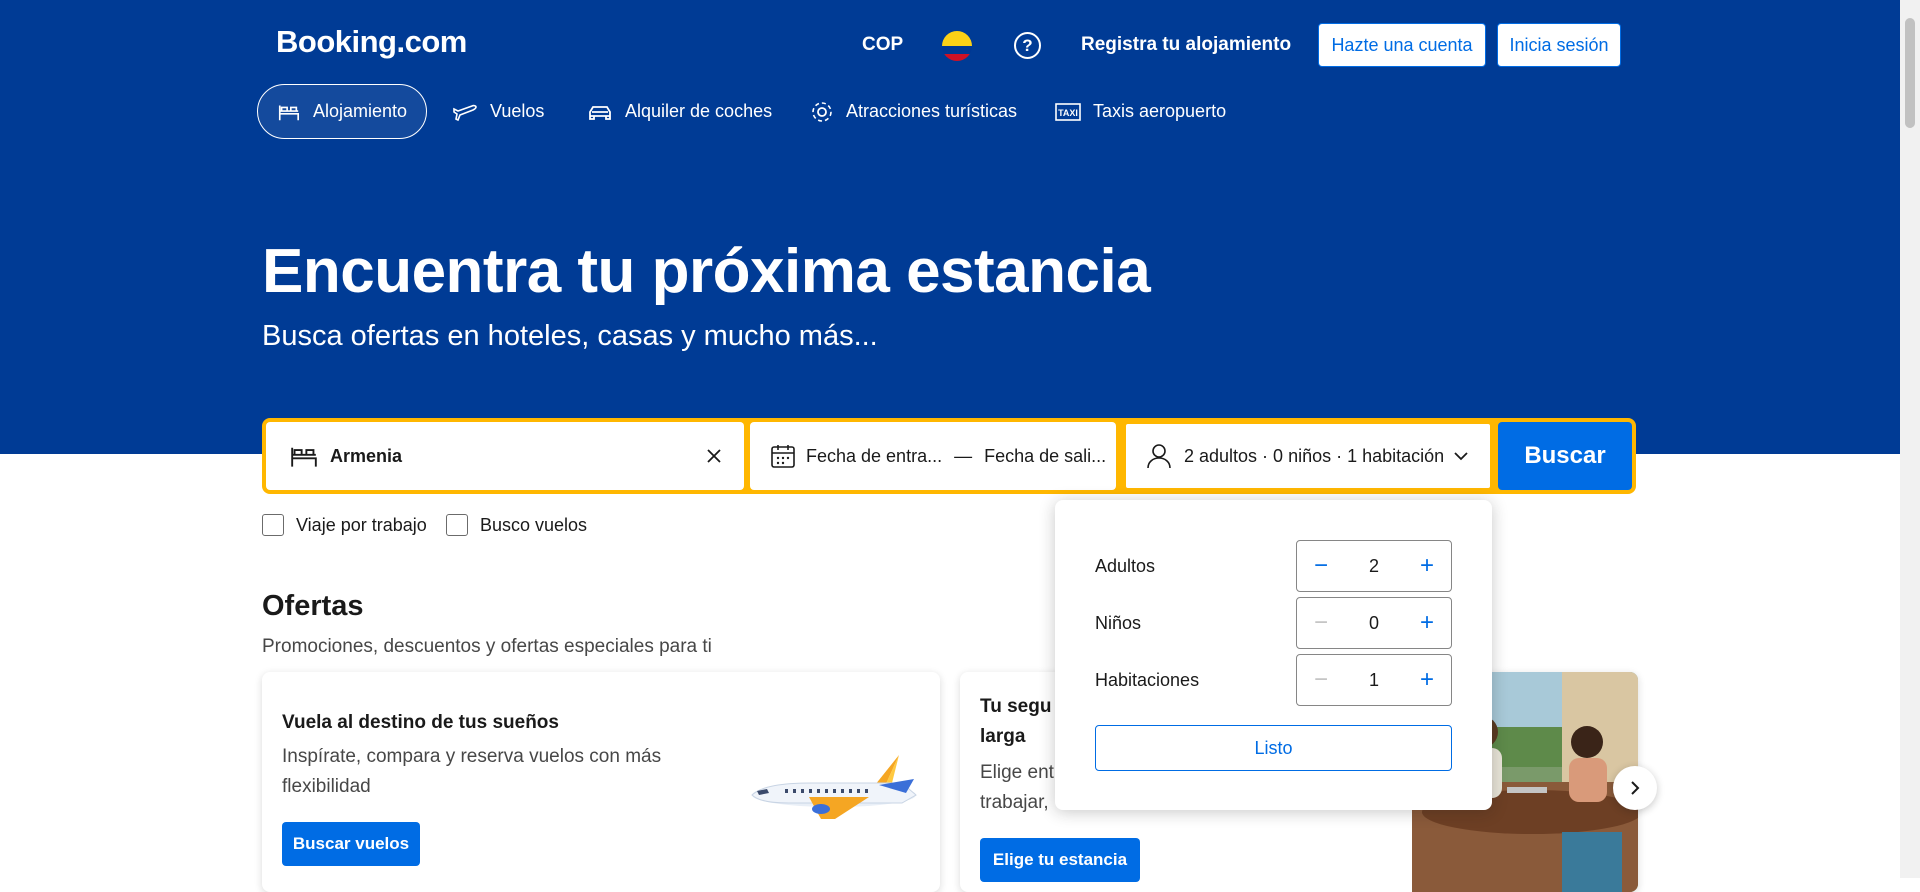 The height and width of the screenshot is (892, 1920). I want to click on scrollbar-thumb, so click(1910, 73).